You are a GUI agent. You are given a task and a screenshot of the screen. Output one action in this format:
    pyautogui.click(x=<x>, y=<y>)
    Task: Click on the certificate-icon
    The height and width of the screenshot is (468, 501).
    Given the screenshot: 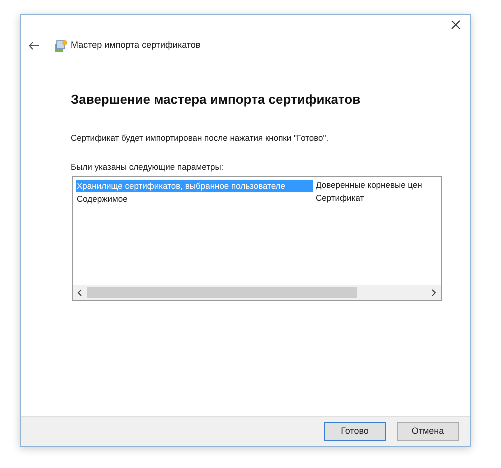 What is the action you would take?
    pyautogui.click(x=61, y=46)
    